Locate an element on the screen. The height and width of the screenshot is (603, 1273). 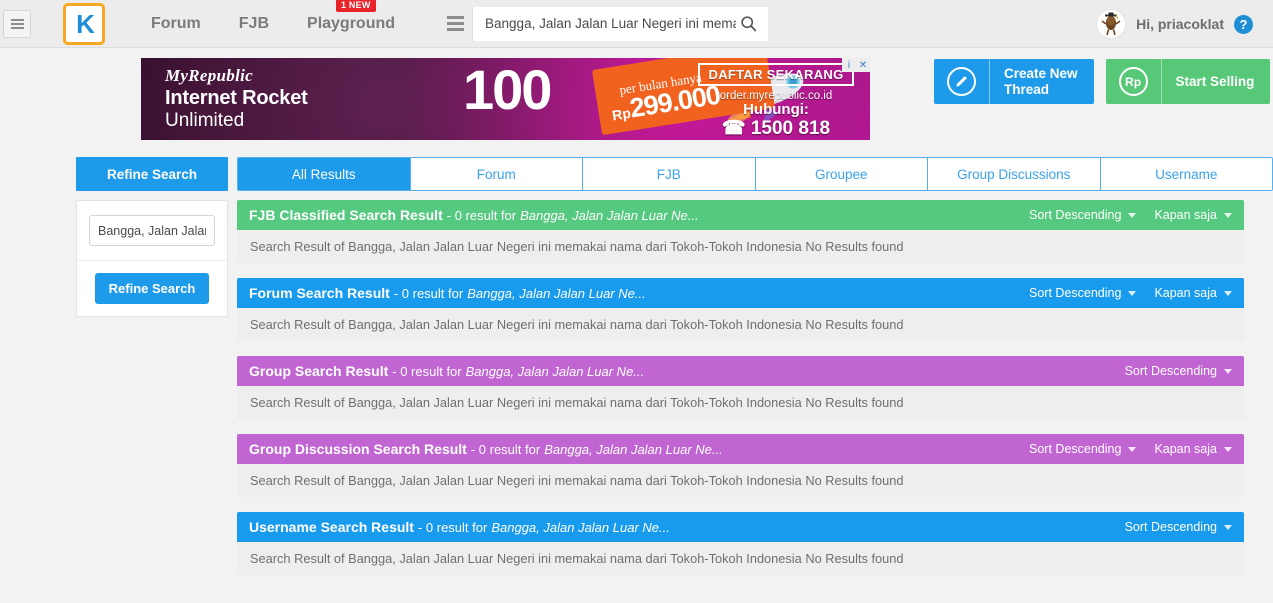
refine-keyword-input is located at coordinates (152, 230).